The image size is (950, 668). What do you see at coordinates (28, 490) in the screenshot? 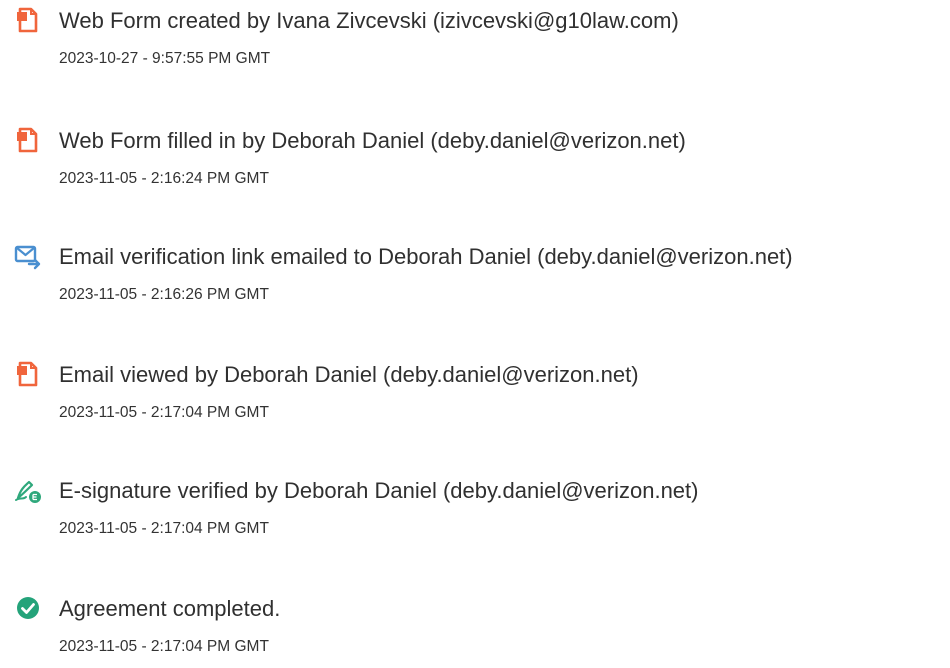
I see `esignature-icon` at bounding box center [28, 490].